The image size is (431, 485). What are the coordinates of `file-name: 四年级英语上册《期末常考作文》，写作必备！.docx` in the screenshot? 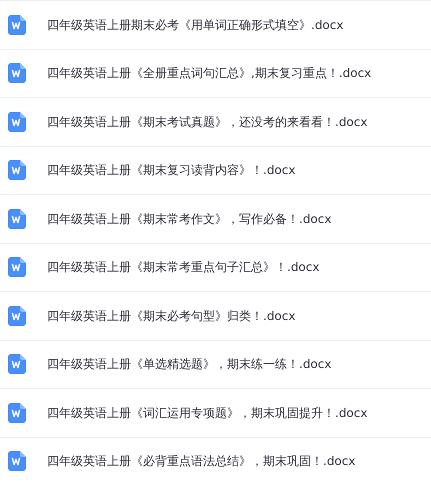 It's located at (189, 219).